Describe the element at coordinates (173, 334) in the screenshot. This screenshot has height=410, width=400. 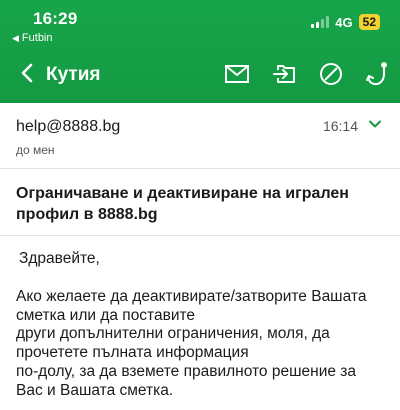
I see `body-line: други допълнителни ограничения, моля, да` at that location.